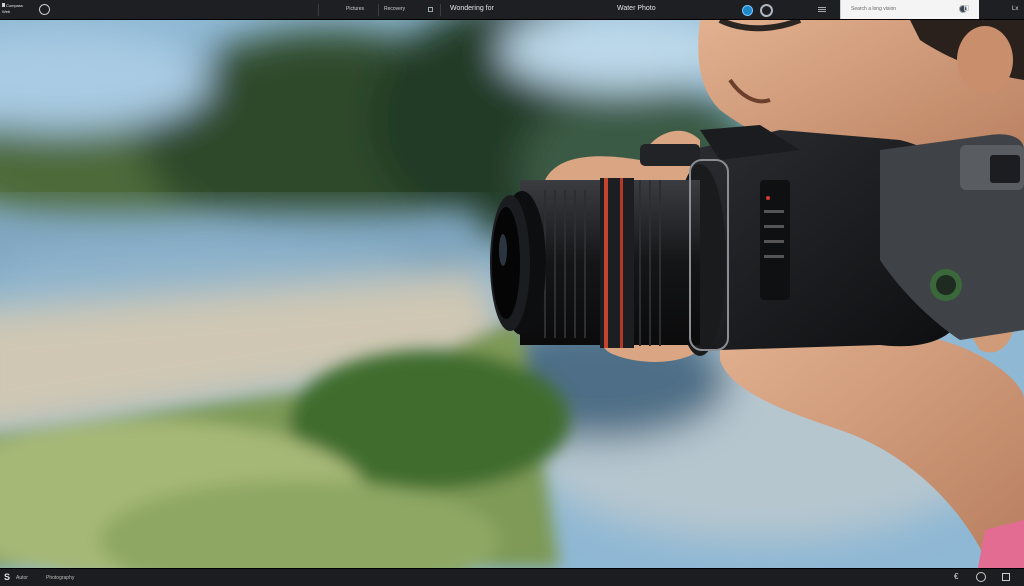 The image size is (1024, 586). I want to click on document-icon, so click(430, 9).